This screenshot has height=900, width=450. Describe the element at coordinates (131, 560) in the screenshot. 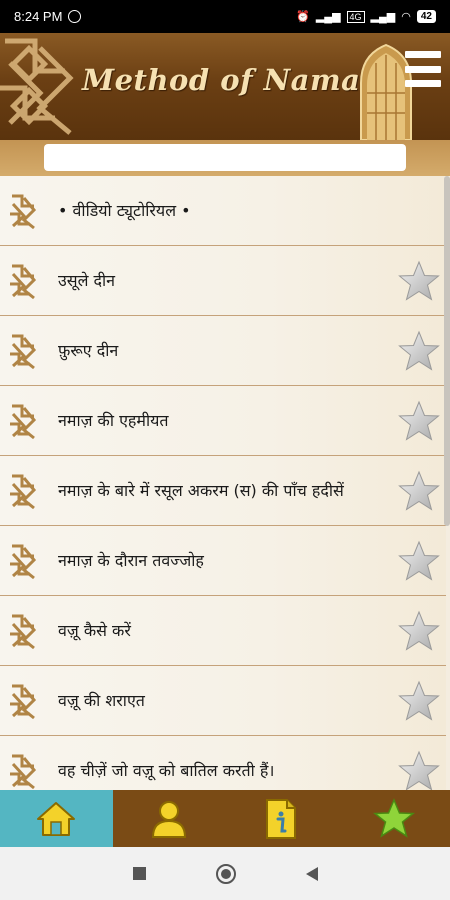

I see `list-item-label: नमाज़ के दौरान तवज्जोह` at that location.